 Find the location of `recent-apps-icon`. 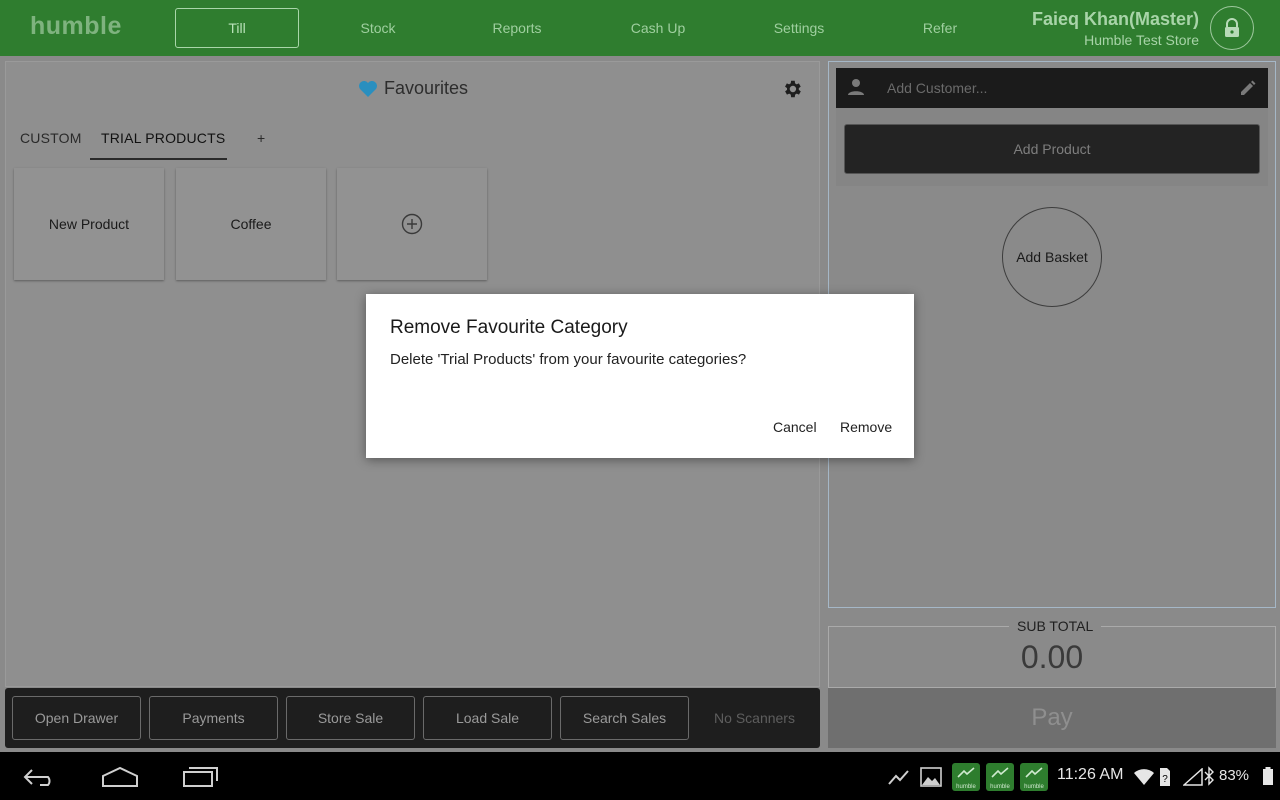

recent-apps-icon is located at coordinates (201, 777).